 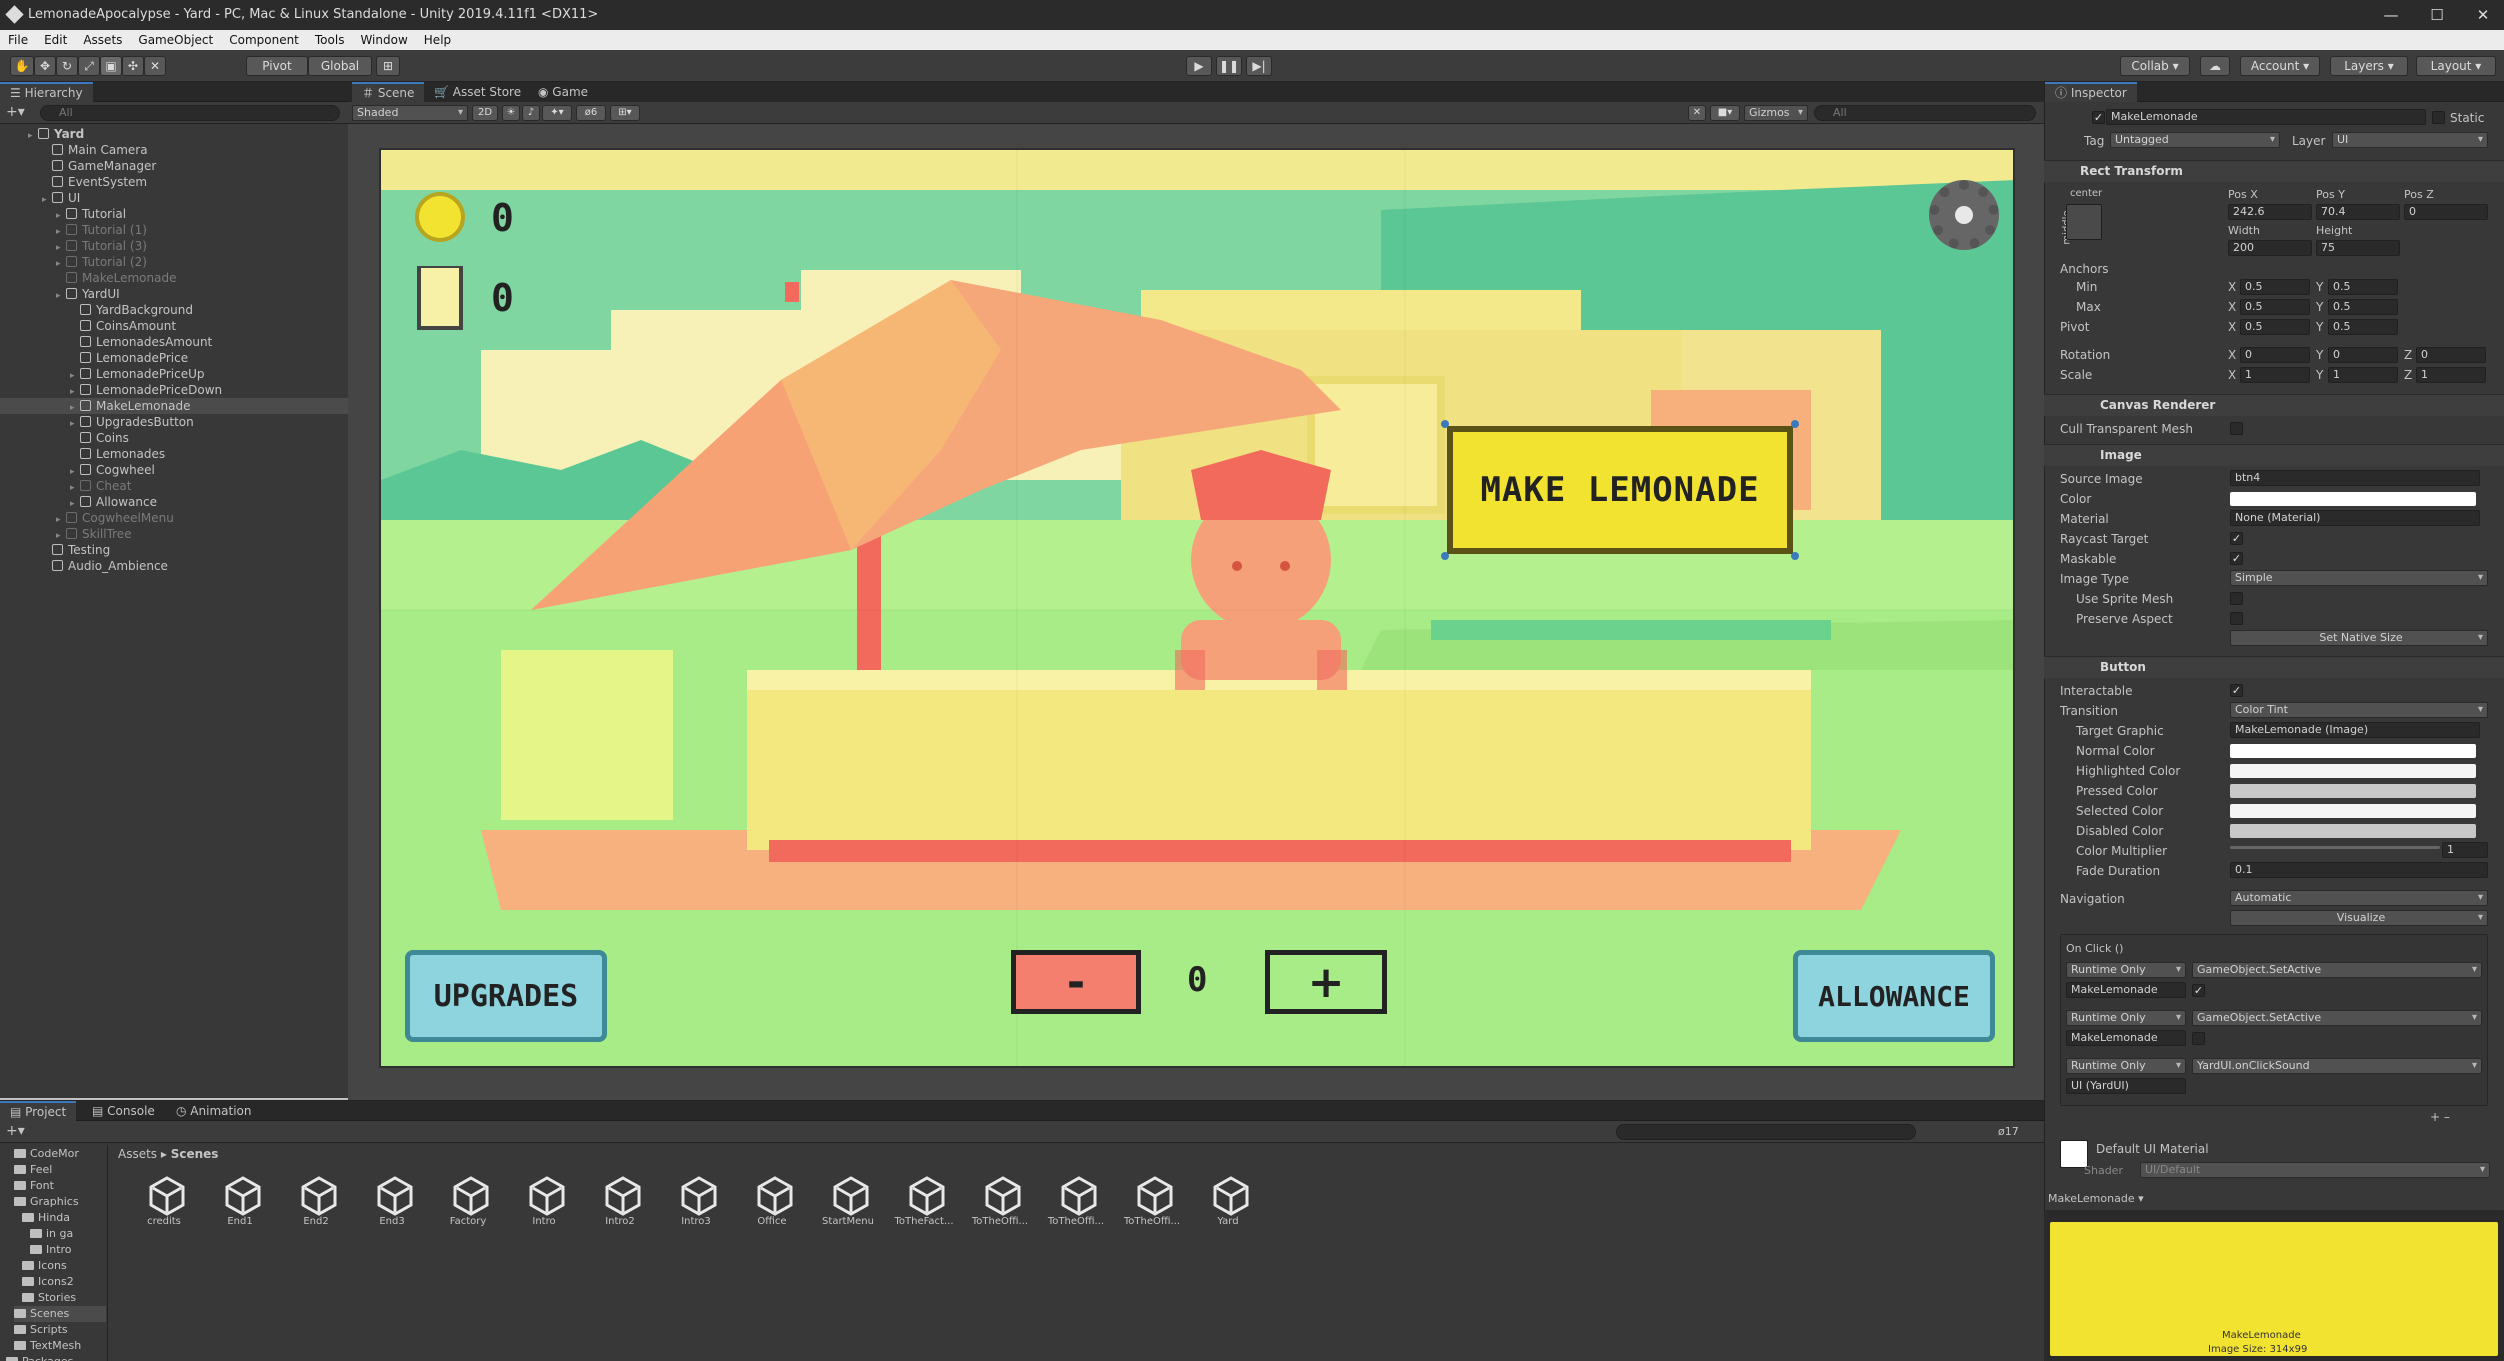 I want to click on project-folder: Icons2, so click(x=64, y=1282).